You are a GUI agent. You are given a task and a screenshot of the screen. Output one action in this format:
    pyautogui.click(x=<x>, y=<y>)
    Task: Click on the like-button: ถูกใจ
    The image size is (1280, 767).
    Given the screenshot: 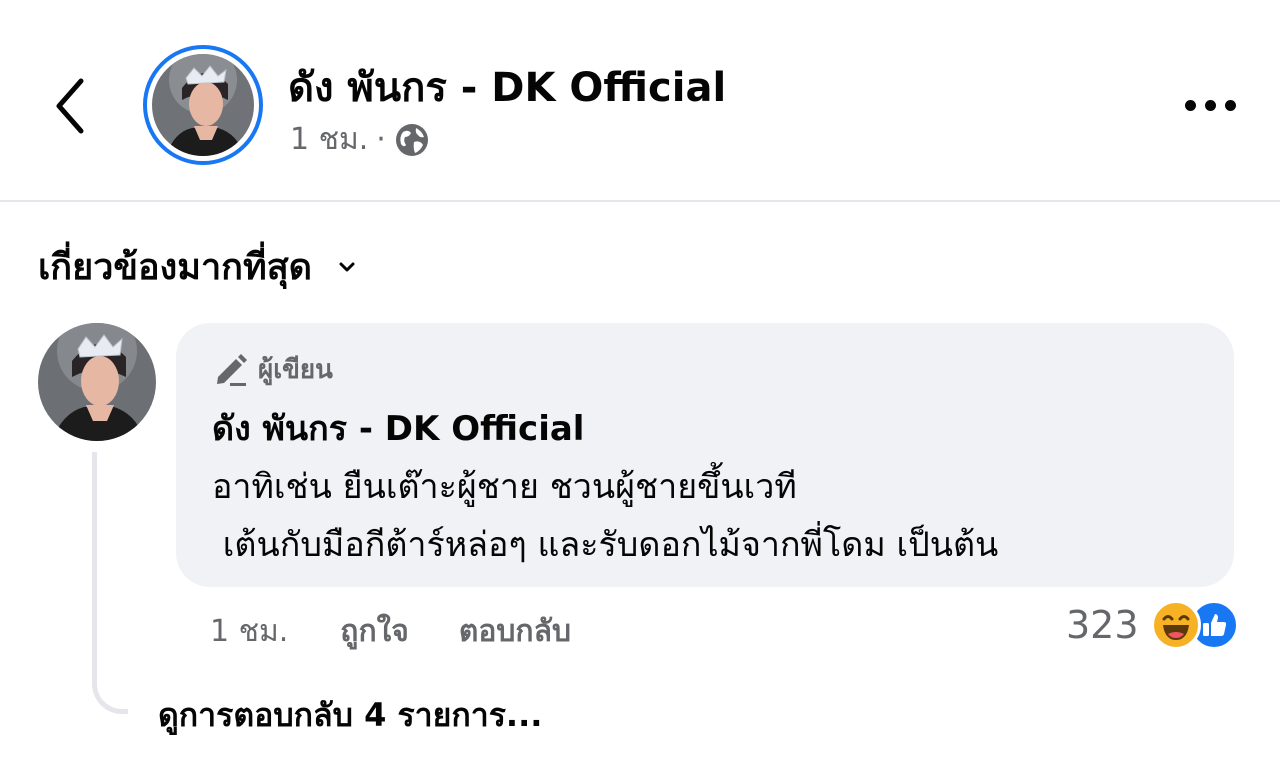 What is the action you would take?
    pyautogui.click(x=374, y=631)
    